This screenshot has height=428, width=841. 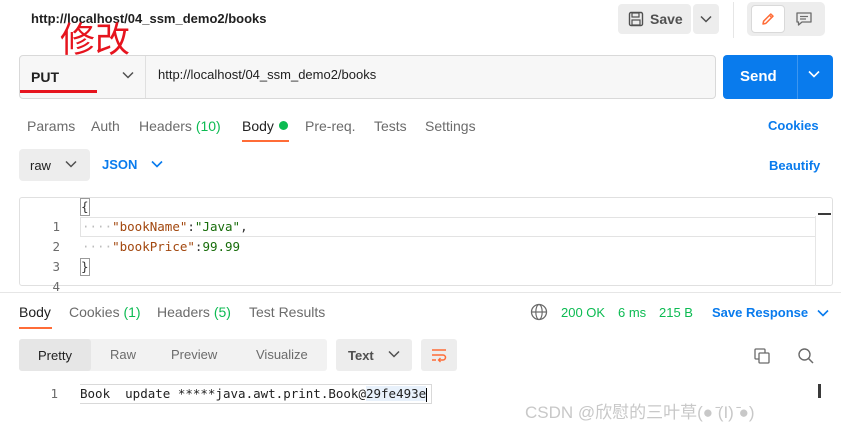 What do you see at coordinates (539, 312) in the screenshot?
I see `globe-icon` at bounding box center [539, 312].